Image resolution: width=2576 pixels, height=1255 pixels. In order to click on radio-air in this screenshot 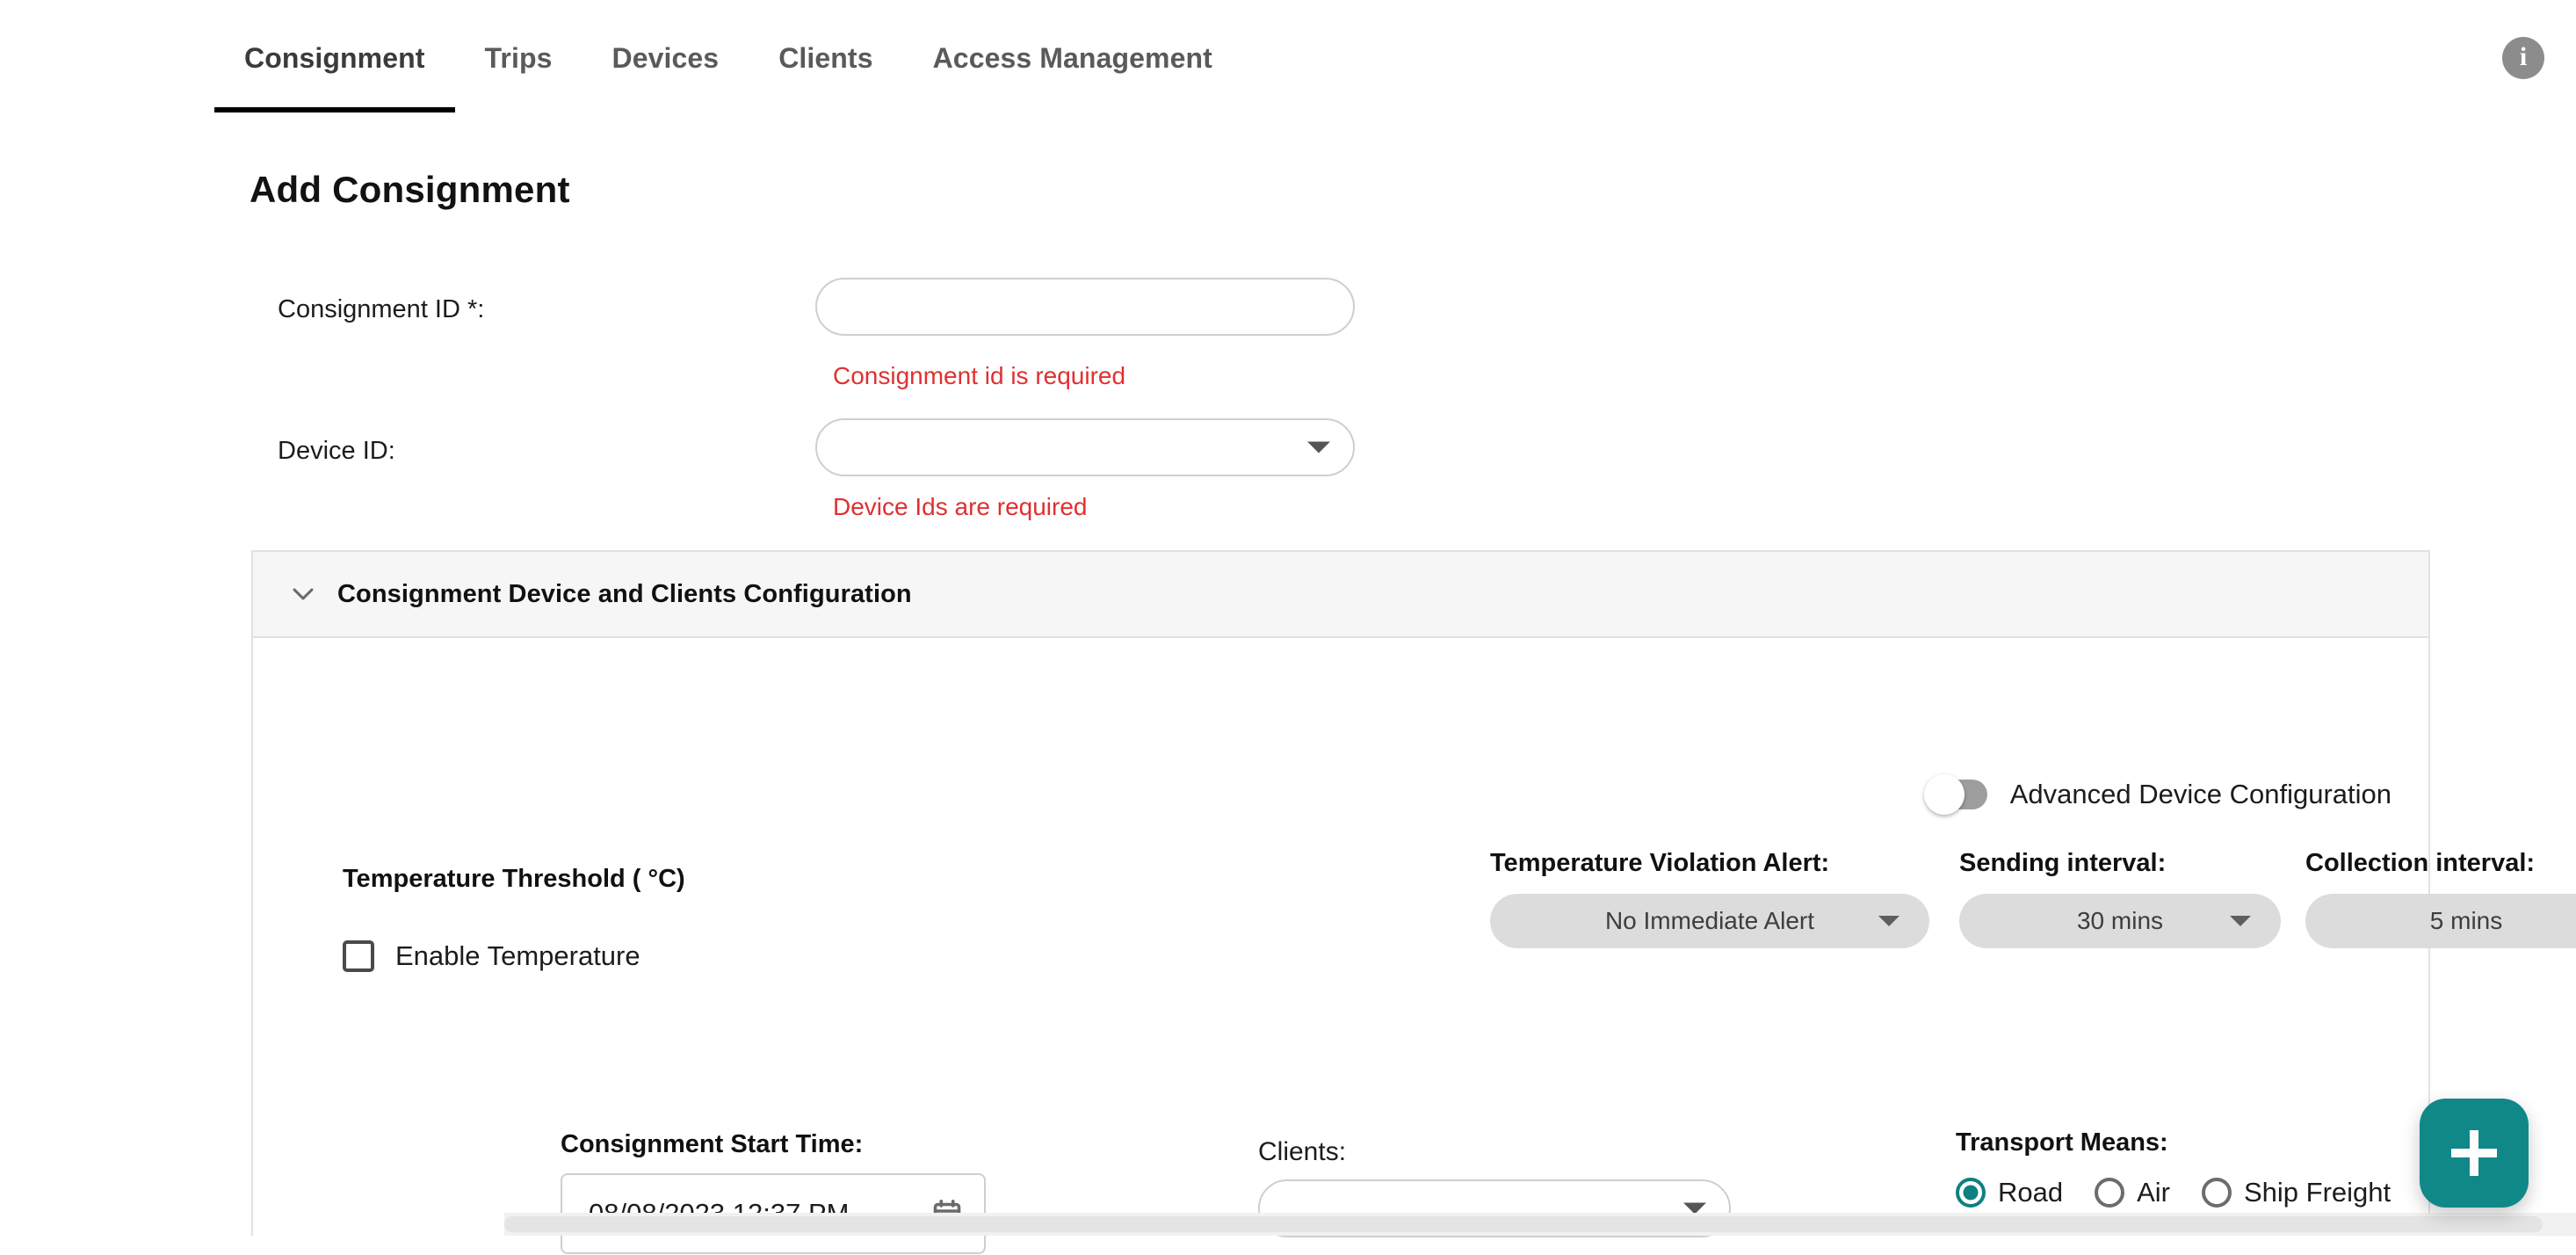, I will do `click(2110, 1193)`.